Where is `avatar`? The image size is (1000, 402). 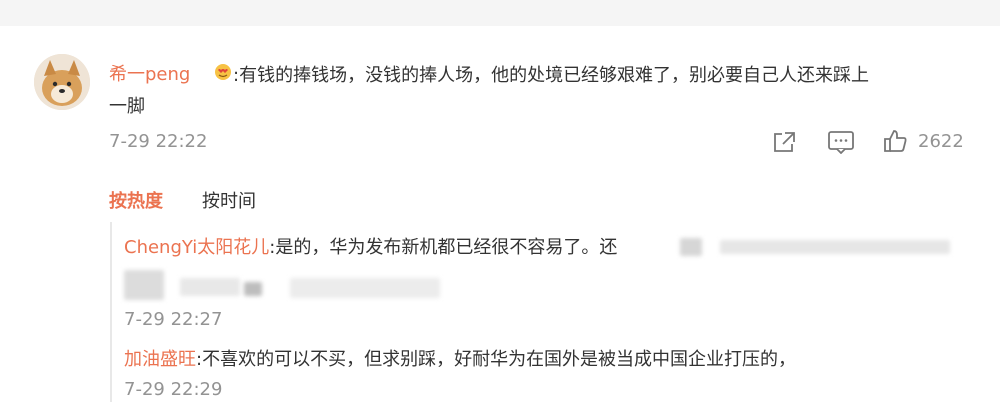
avatar is located at coordinates (62, 82).